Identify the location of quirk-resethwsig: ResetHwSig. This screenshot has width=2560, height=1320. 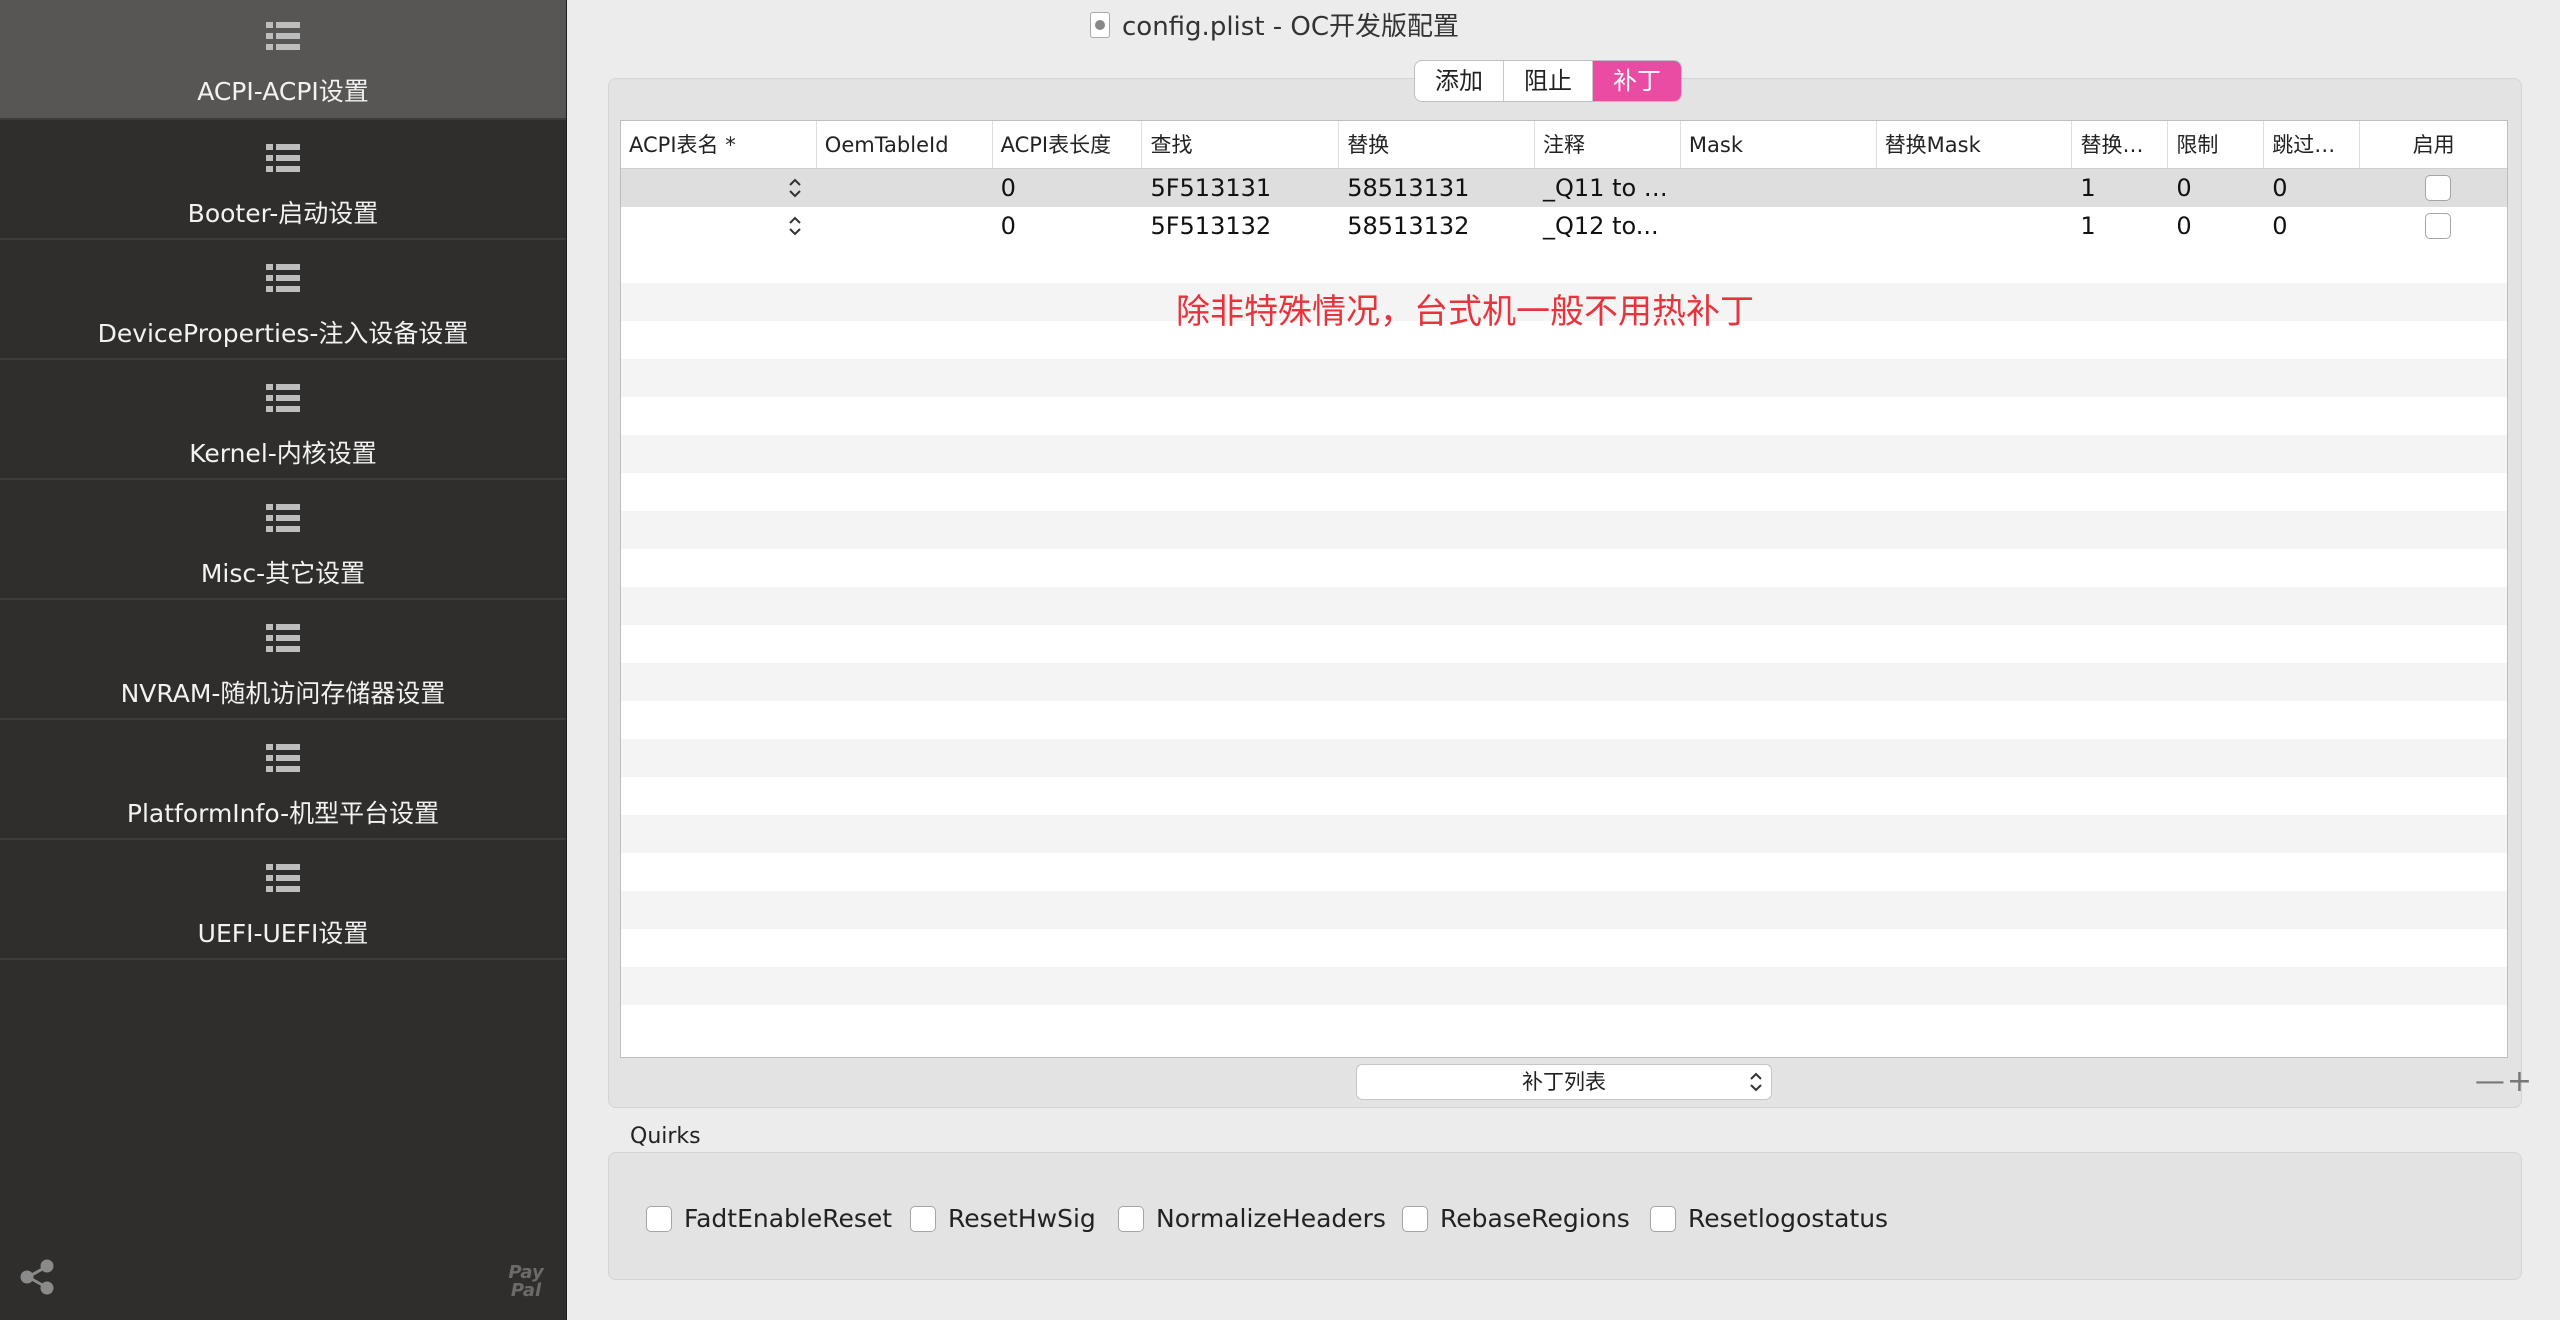
(1003, 1218).